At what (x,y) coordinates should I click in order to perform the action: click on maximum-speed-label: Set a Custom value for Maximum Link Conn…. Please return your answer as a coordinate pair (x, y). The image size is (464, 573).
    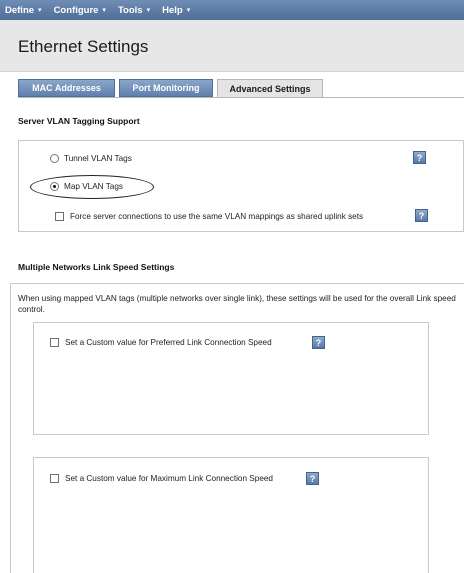
    Looking at the image, I should click on (169, 478).